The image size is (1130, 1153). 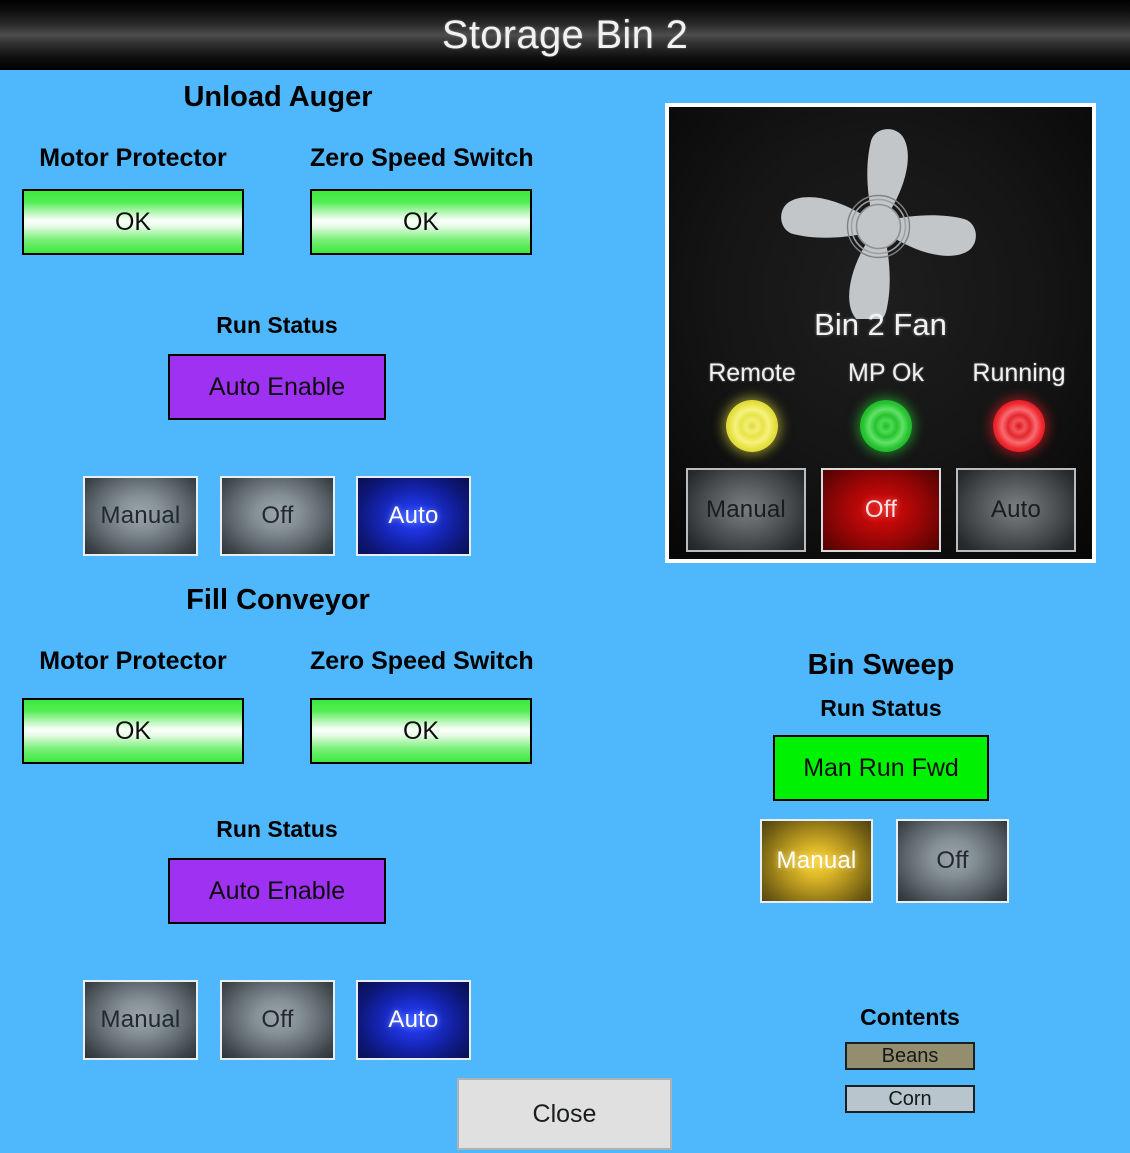 I want to click on unload-auger-mode-off-button: Off, so click(x=277, y=516).